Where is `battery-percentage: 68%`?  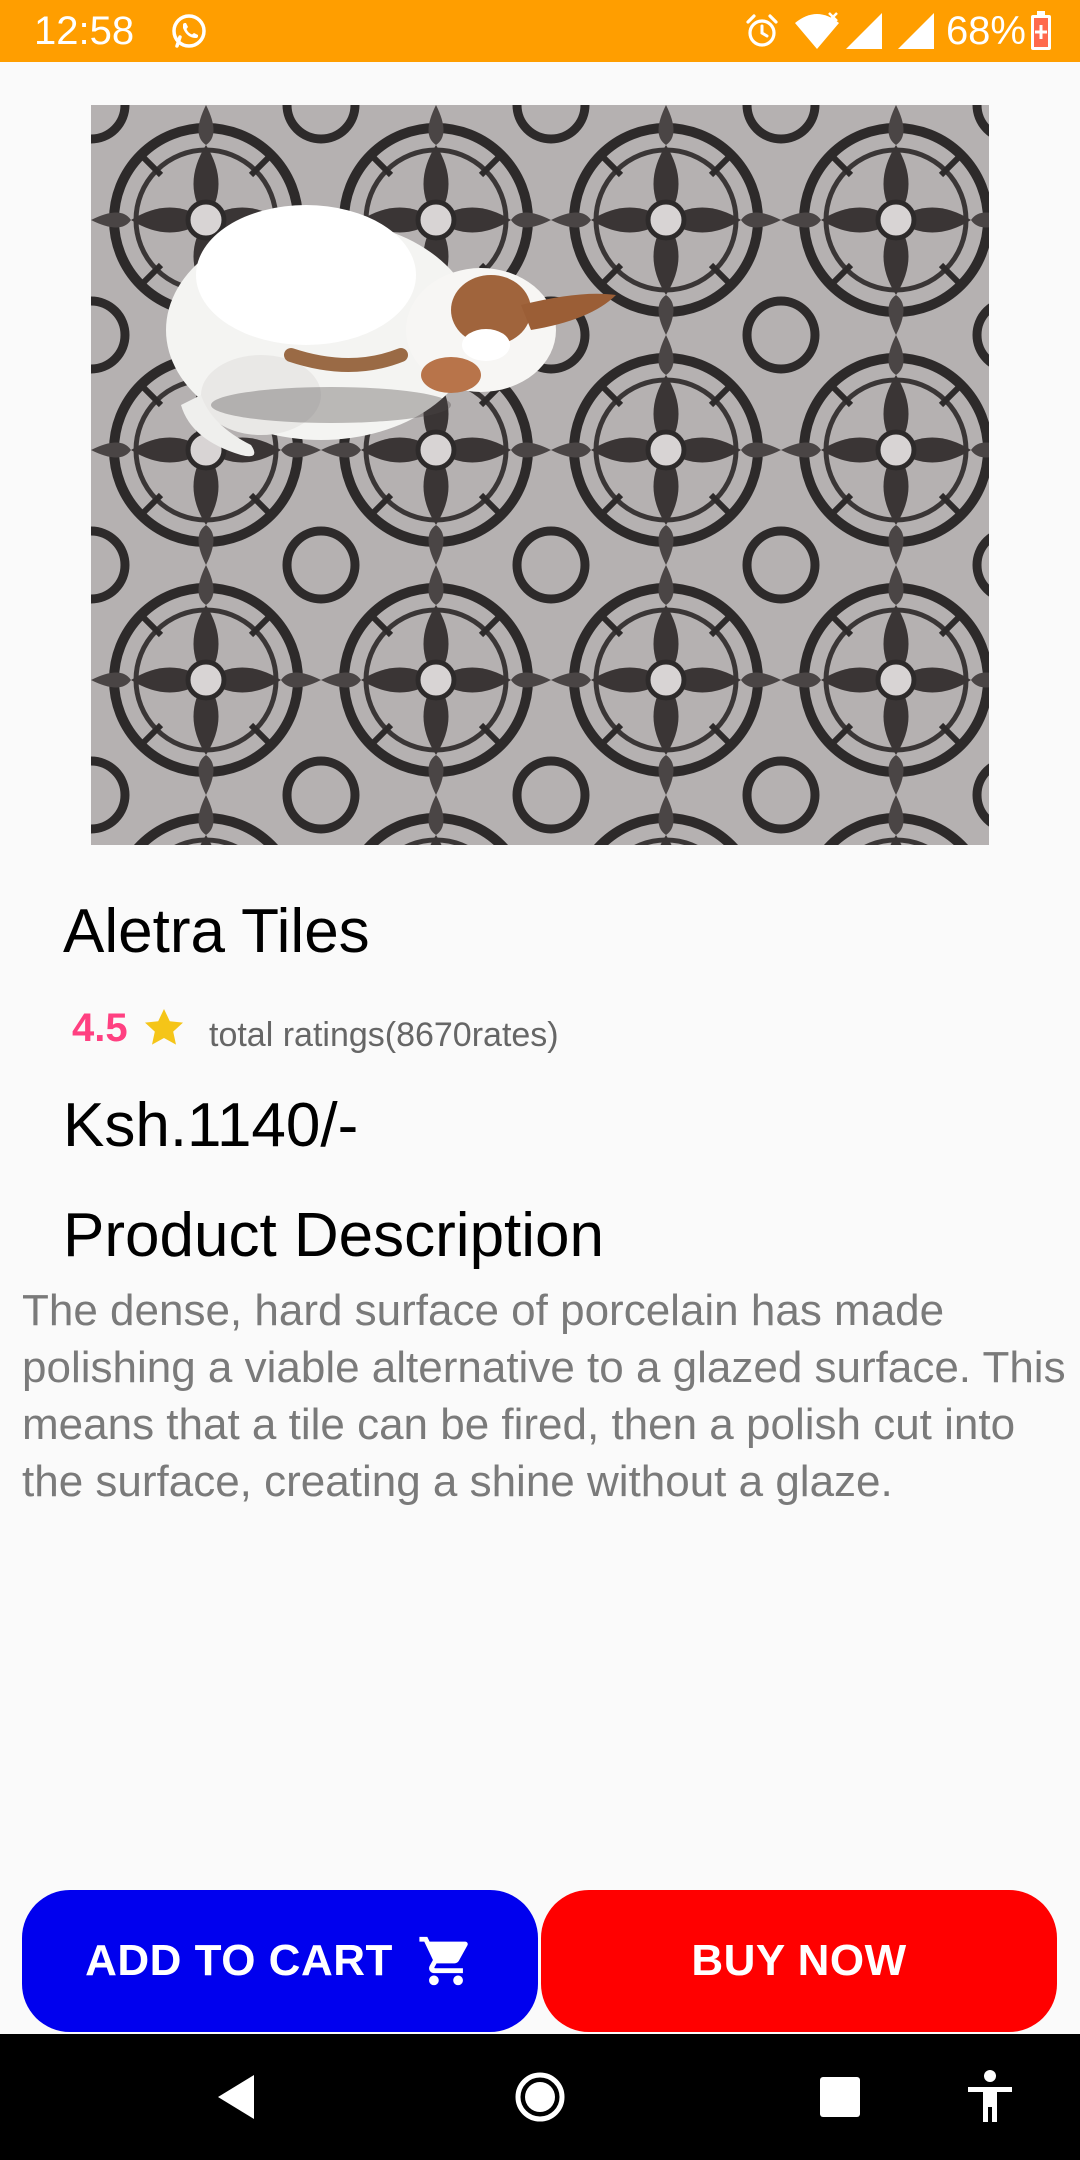
battery-percentage: 68% is located at coordinates (985, 31).